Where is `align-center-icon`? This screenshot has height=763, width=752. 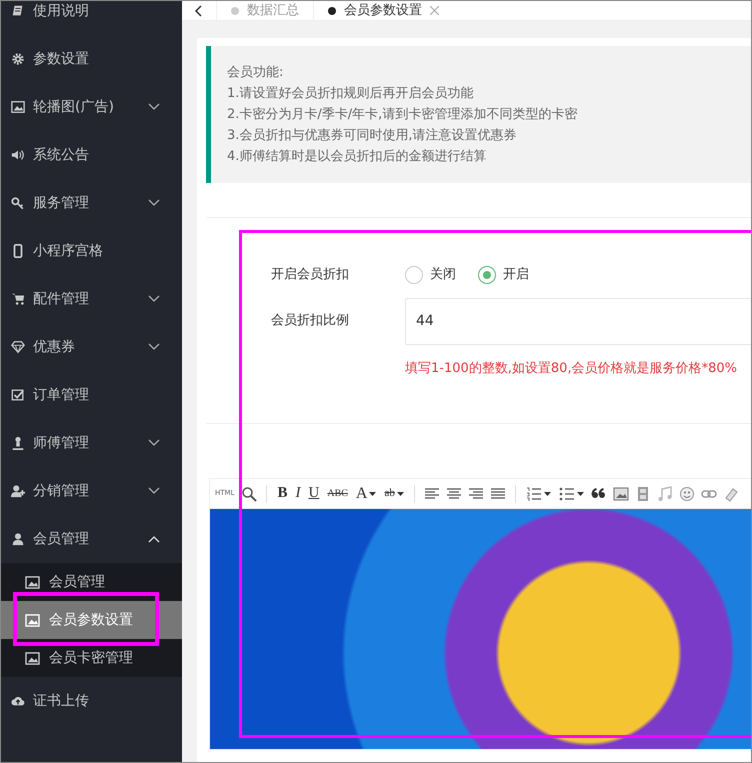
align-center-icon is located at coordinates (454, 494).